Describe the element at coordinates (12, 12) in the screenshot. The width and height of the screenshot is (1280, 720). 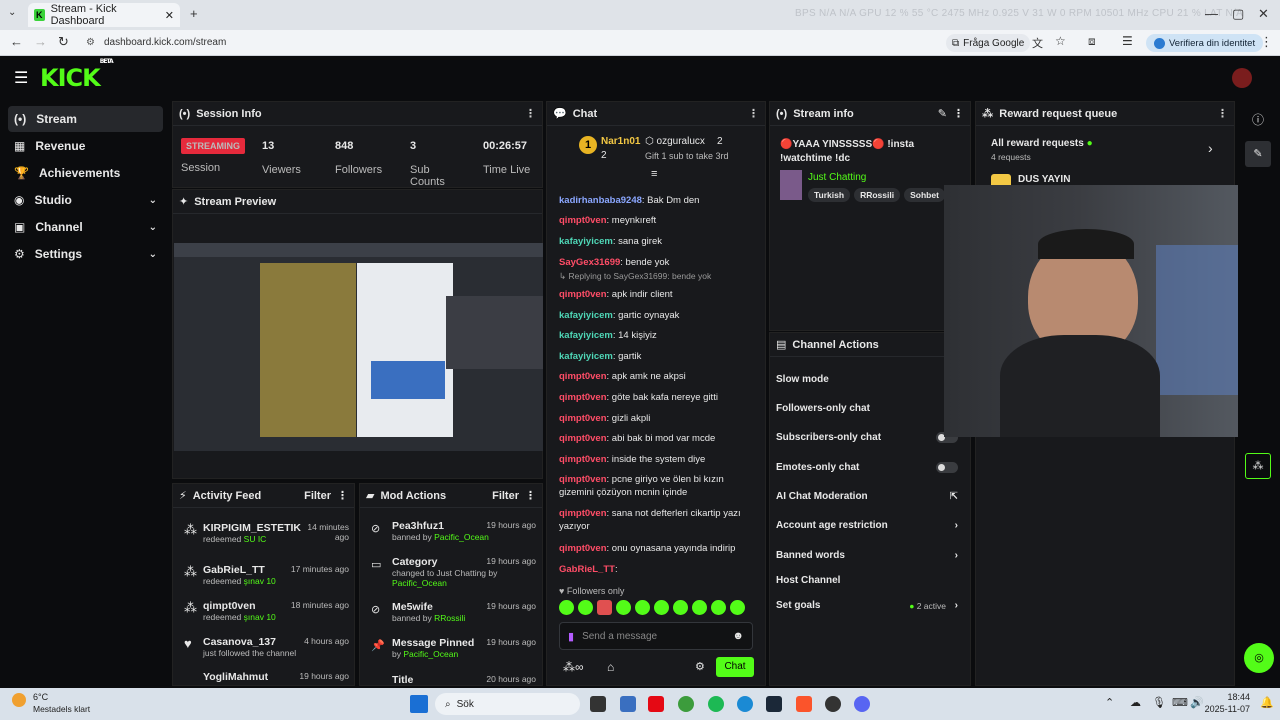
I see `tab-list-icon: ⌄` at that location.